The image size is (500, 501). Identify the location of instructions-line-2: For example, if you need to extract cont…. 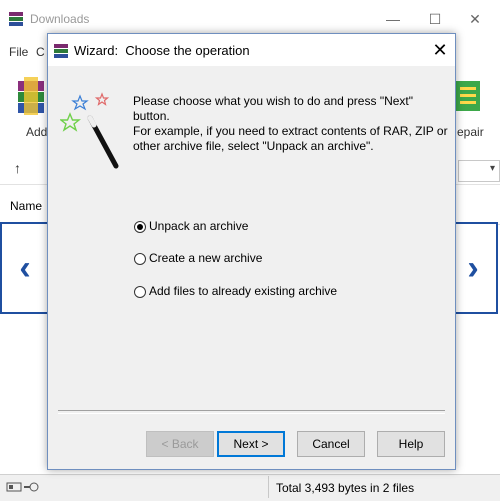
(290, 138).